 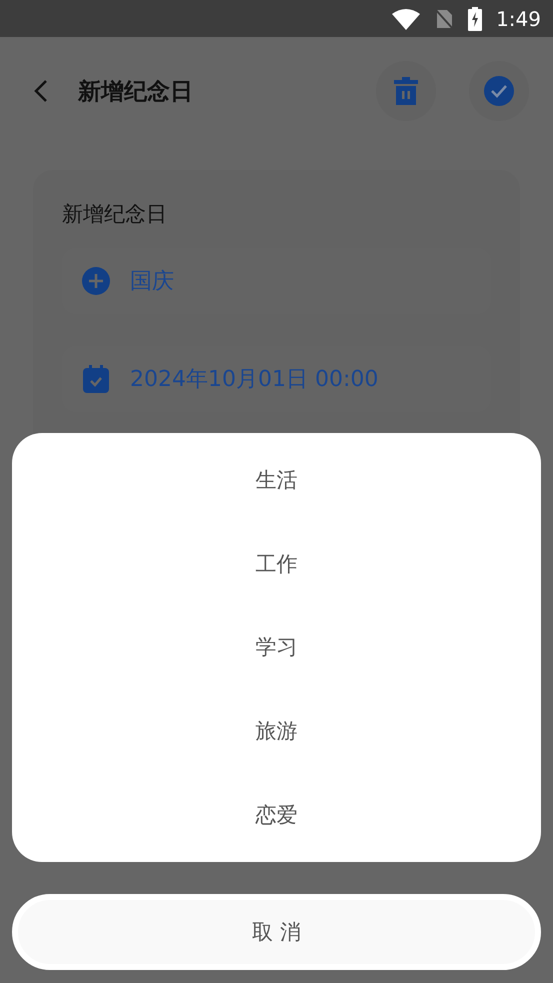 I want to click on category-option: 生活, so click(x=276, y=480).